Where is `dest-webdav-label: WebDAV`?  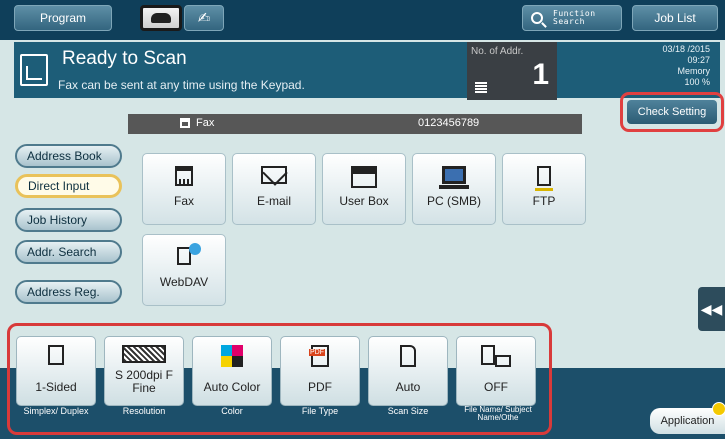
dest-webdav-label: WebDAV is located at coordinates (184, 282).